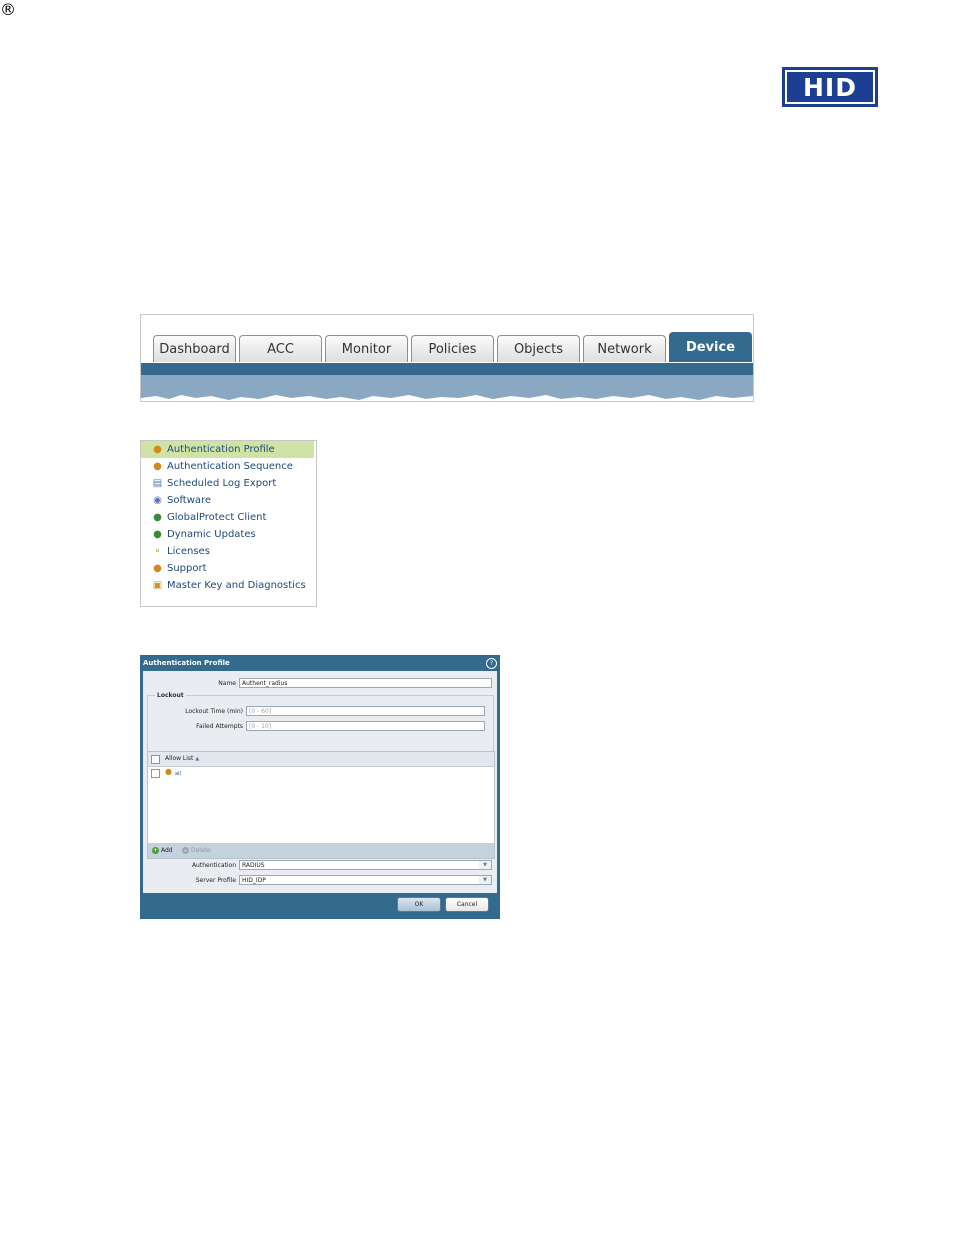  What do you see at coordinates (491, 663) in the screenshot?
I see `help-icon: ?` at bounding box center [491, 663].